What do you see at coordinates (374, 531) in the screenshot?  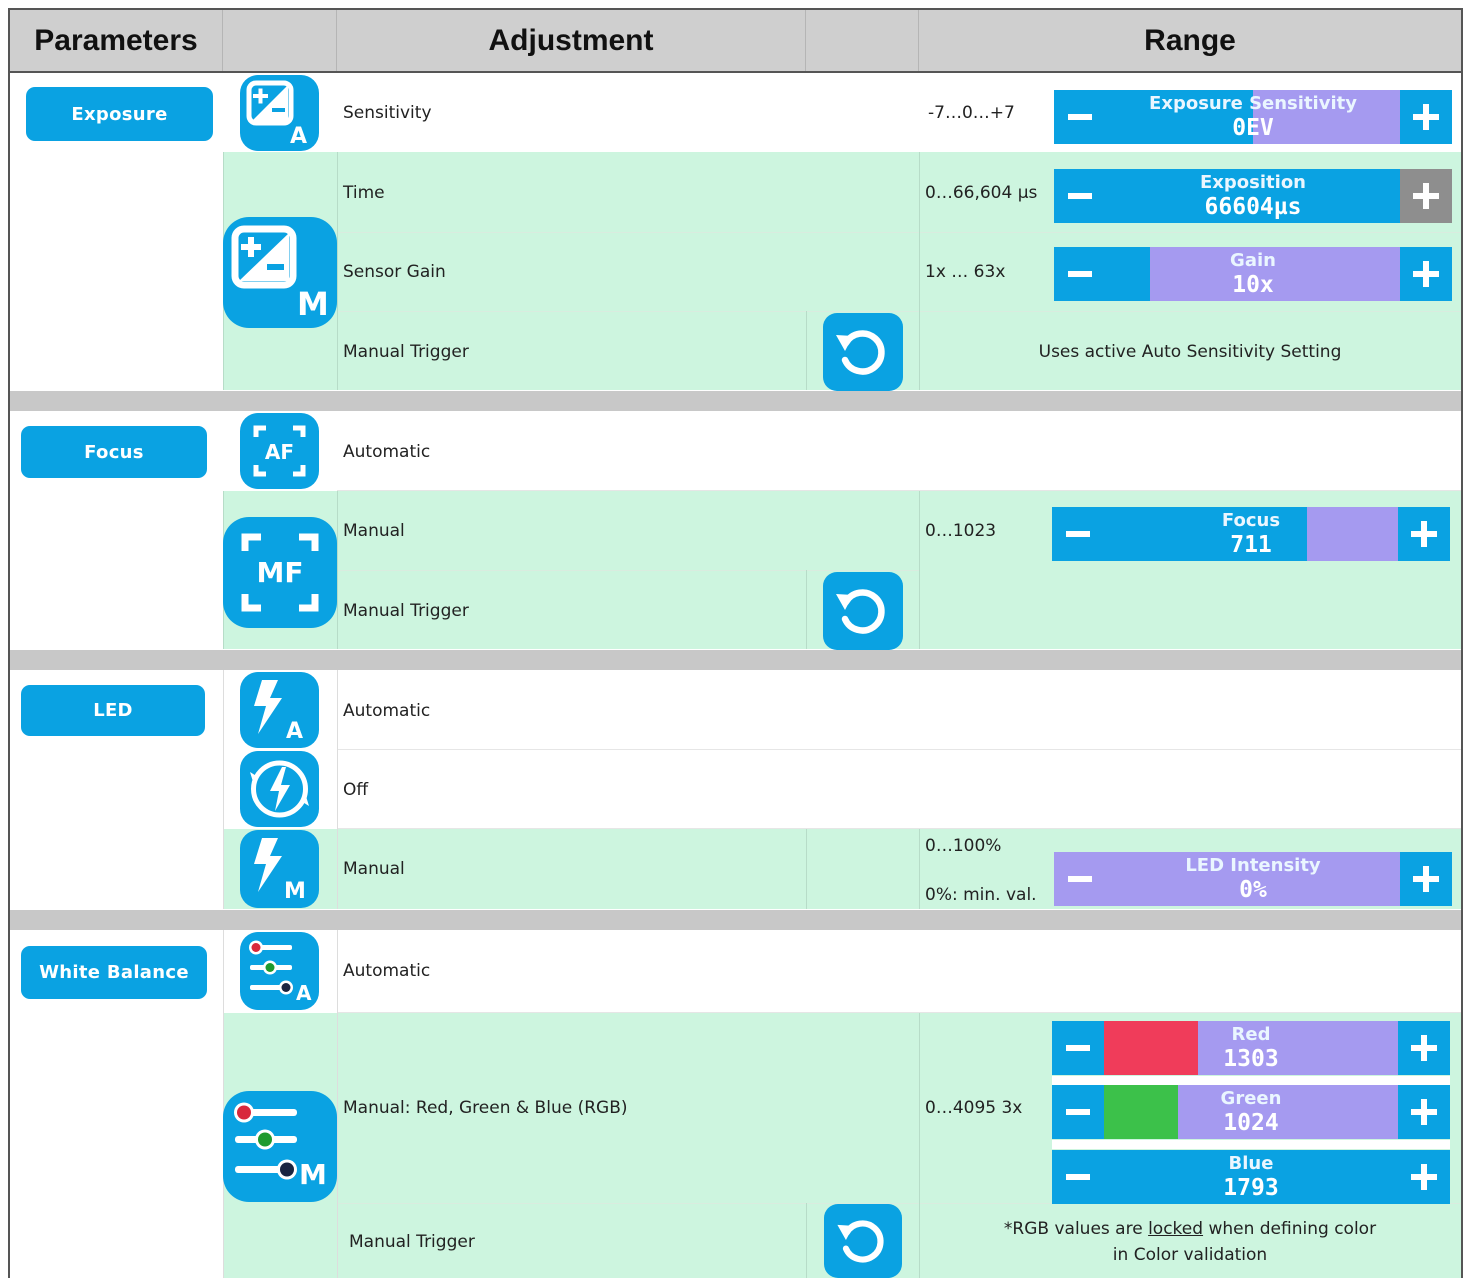 I see `focus-manual-label: Manual` at bounding box center [374, 531].